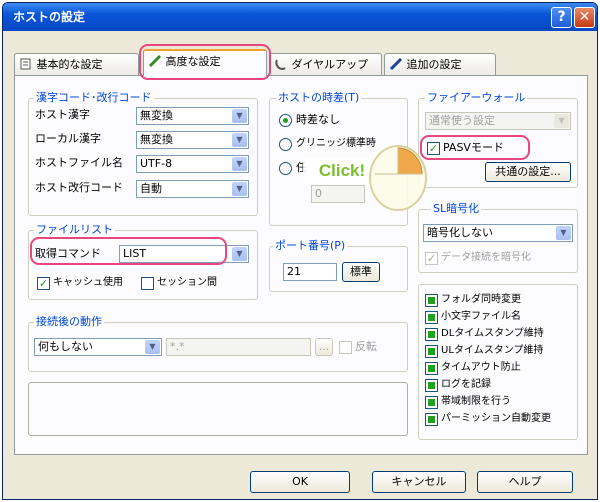 The height and width of the screenshot is (502, 600). What do you see at coordinates (218, 409) in the screenshot?
I see `blank-area` at bounding box center [218, 409].